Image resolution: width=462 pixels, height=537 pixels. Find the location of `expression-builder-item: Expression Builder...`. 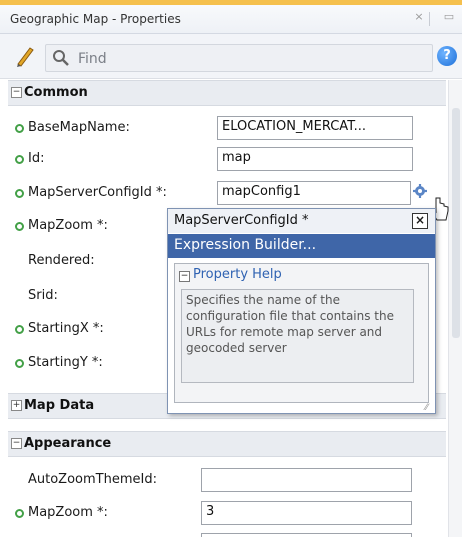

expression-builder-item: Expression Builder... is located at coordinates (301, 246).